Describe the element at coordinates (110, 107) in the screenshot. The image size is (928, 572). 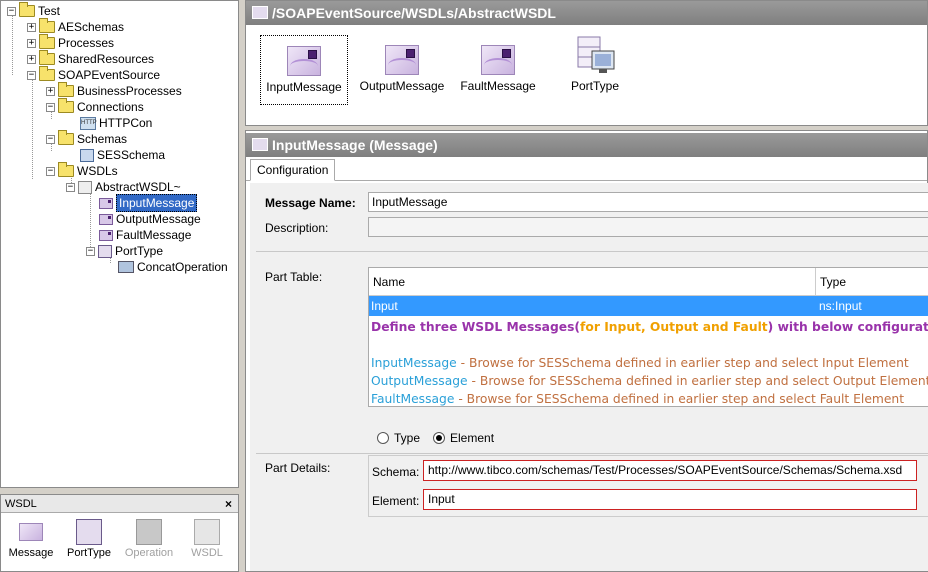
I see `tree-item-label: Connections` at that location.